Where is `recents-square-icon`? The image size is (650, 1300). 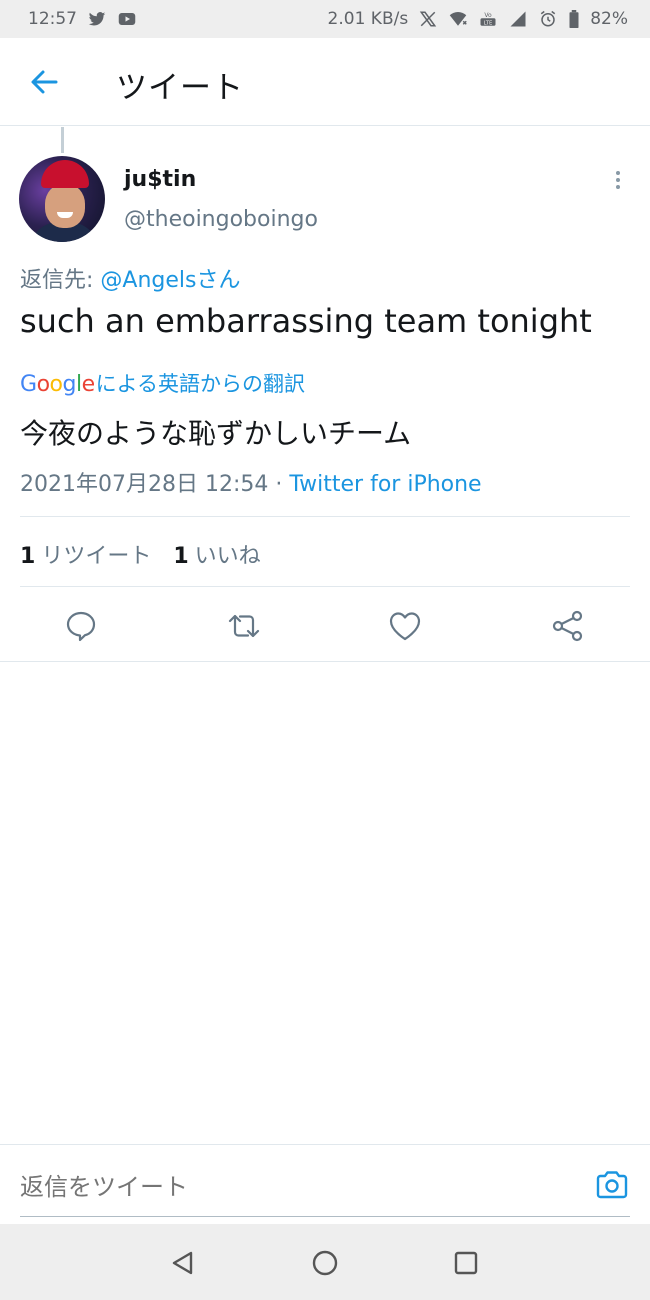 recents-square-icon is located at coordinates (466, 1263).